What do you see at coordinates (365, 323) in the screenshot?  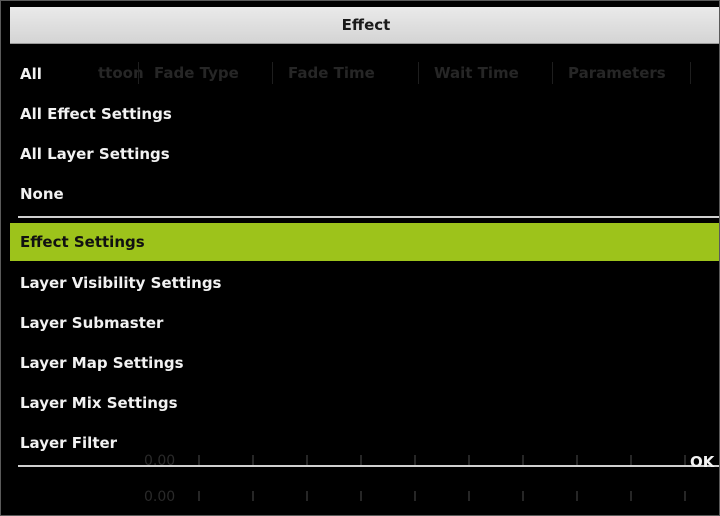 I see `menu-item-layer-submaster: Layer Submaster` at bounding box center [365, 323].